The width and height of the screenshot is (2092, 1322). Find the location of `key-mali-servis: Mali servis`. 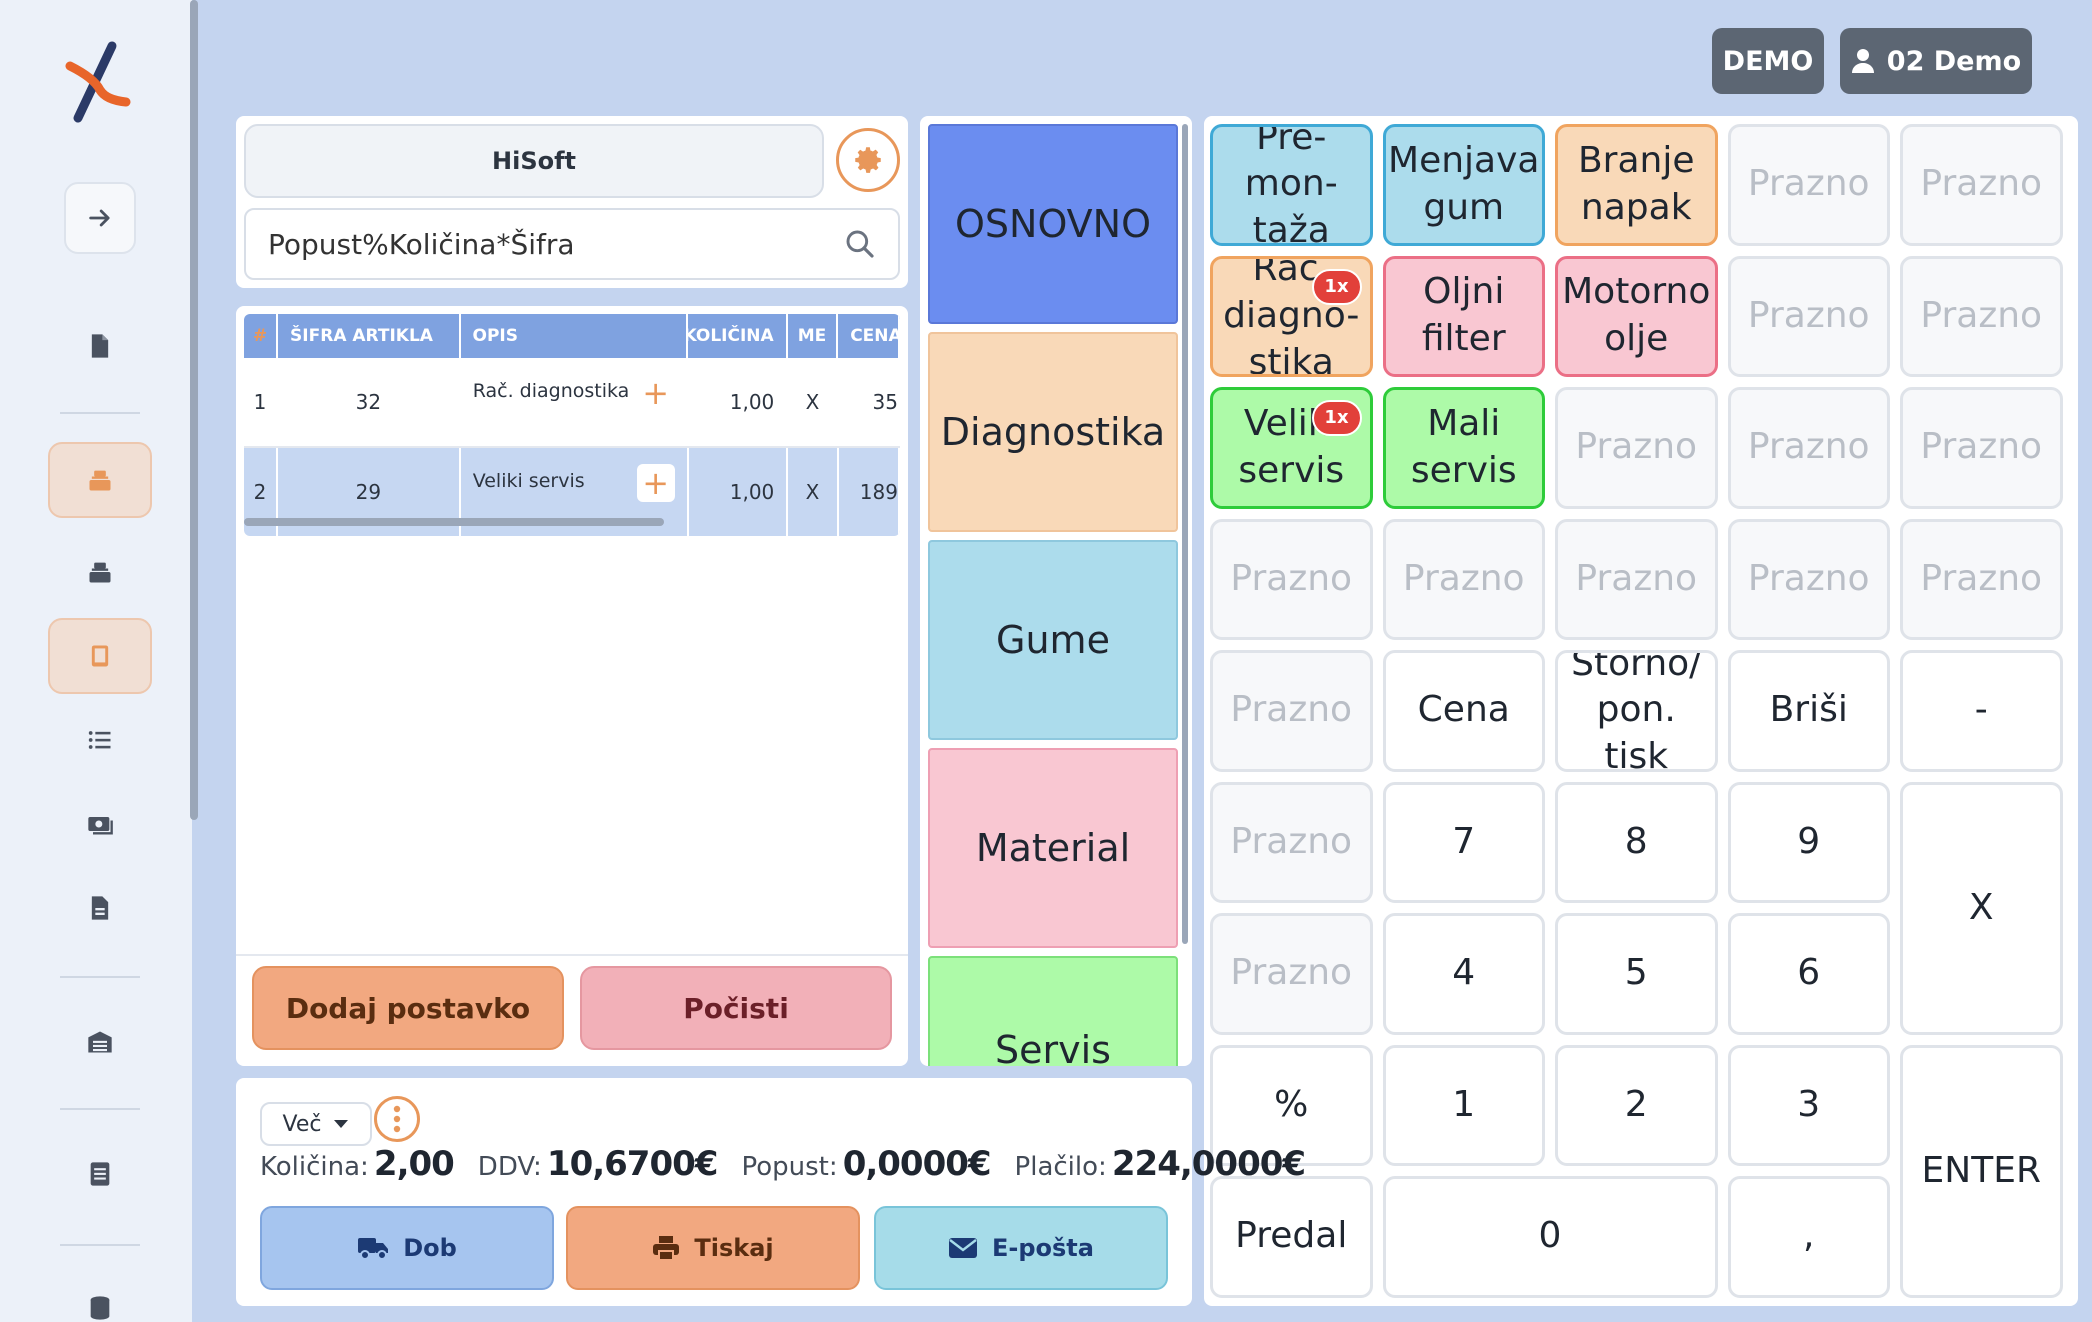

key-mali-servis: Mali servis is located at coordinates (1463, 448).